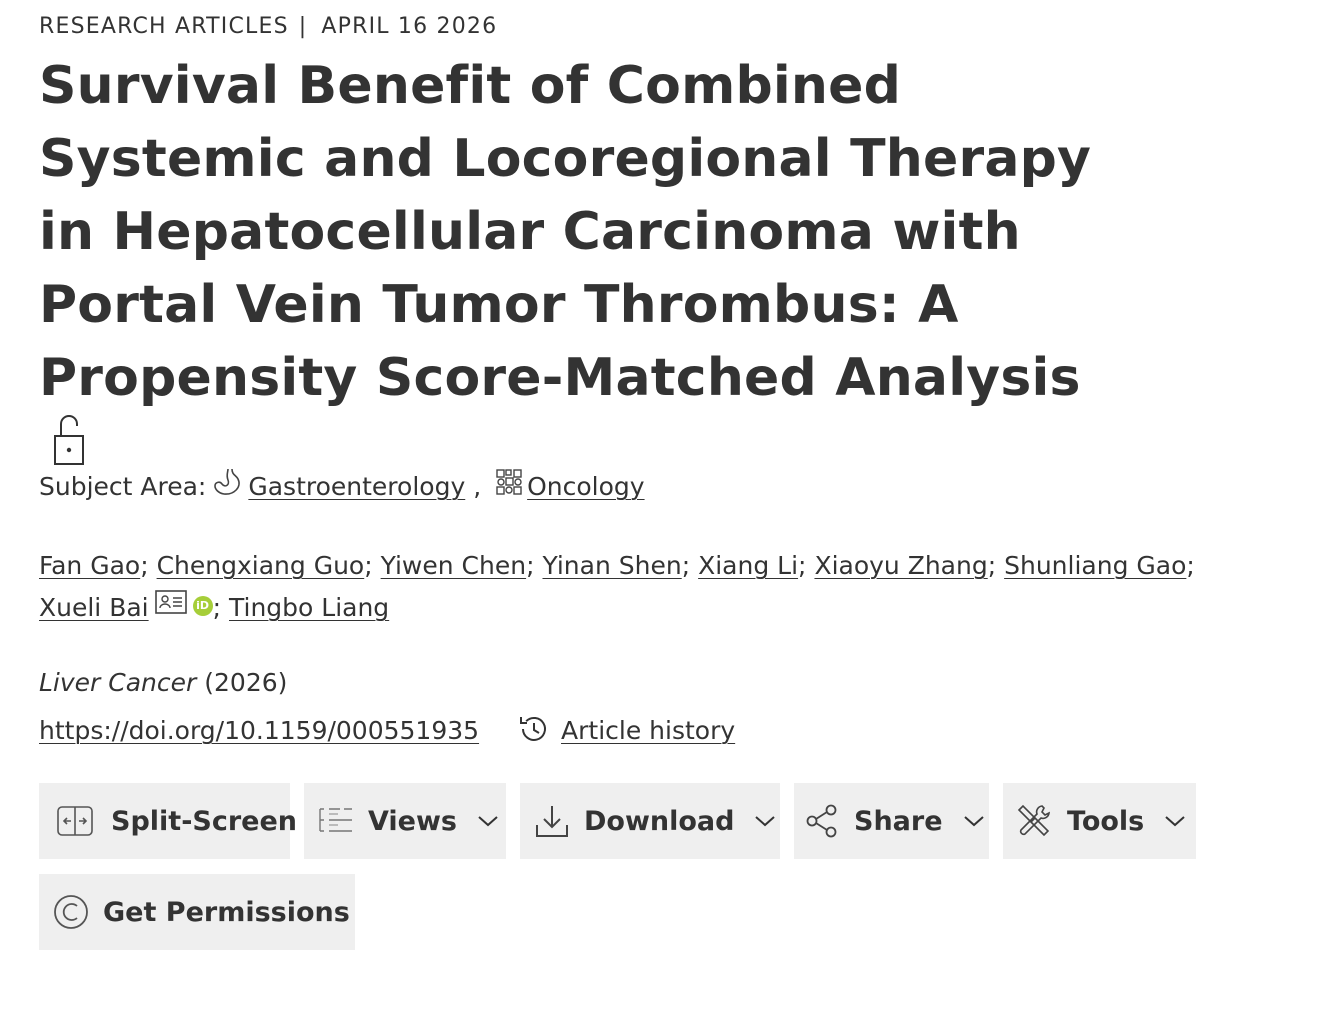  What do you see at coordinates (259, 730) in the screenshot?
I see `doi-link: https://doi.org/10.1159/000551935` at bounding box center [259, 730].